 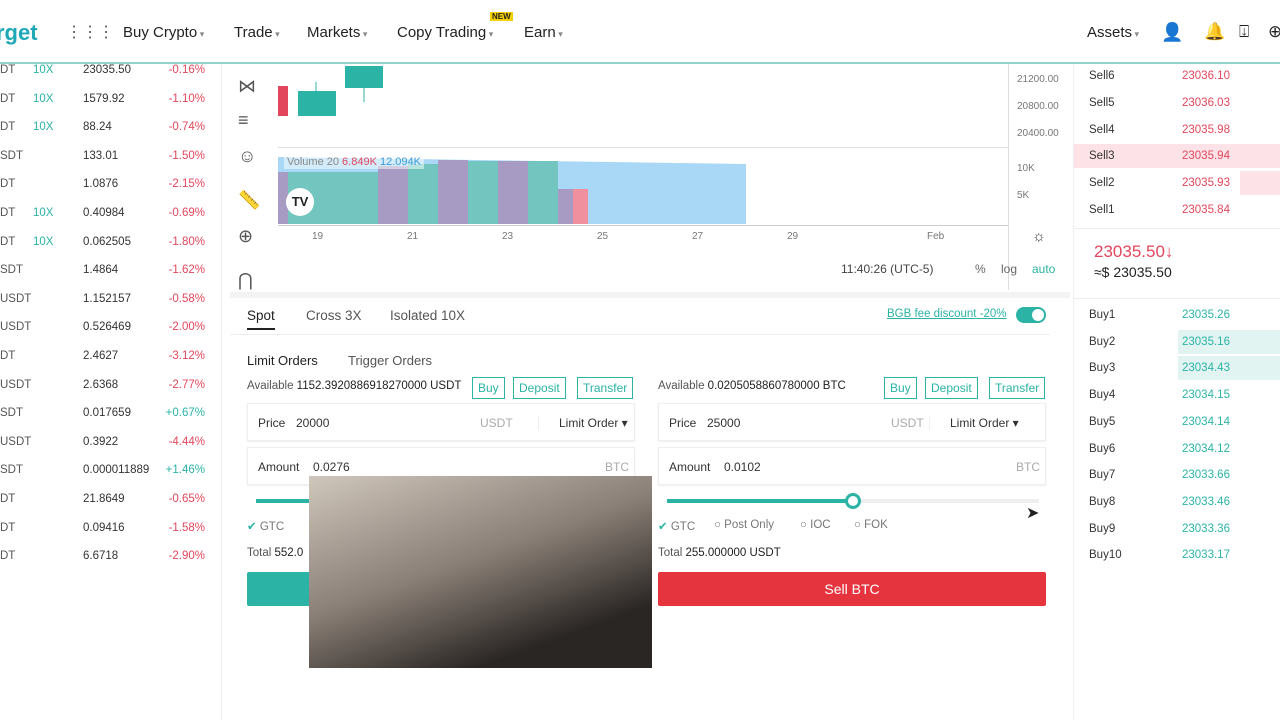 What do you see at coordinates (107, 450) in the screenshot?
I see `market-row: USDT 0.3922 -4.44%` at bounding box center [107, 450].